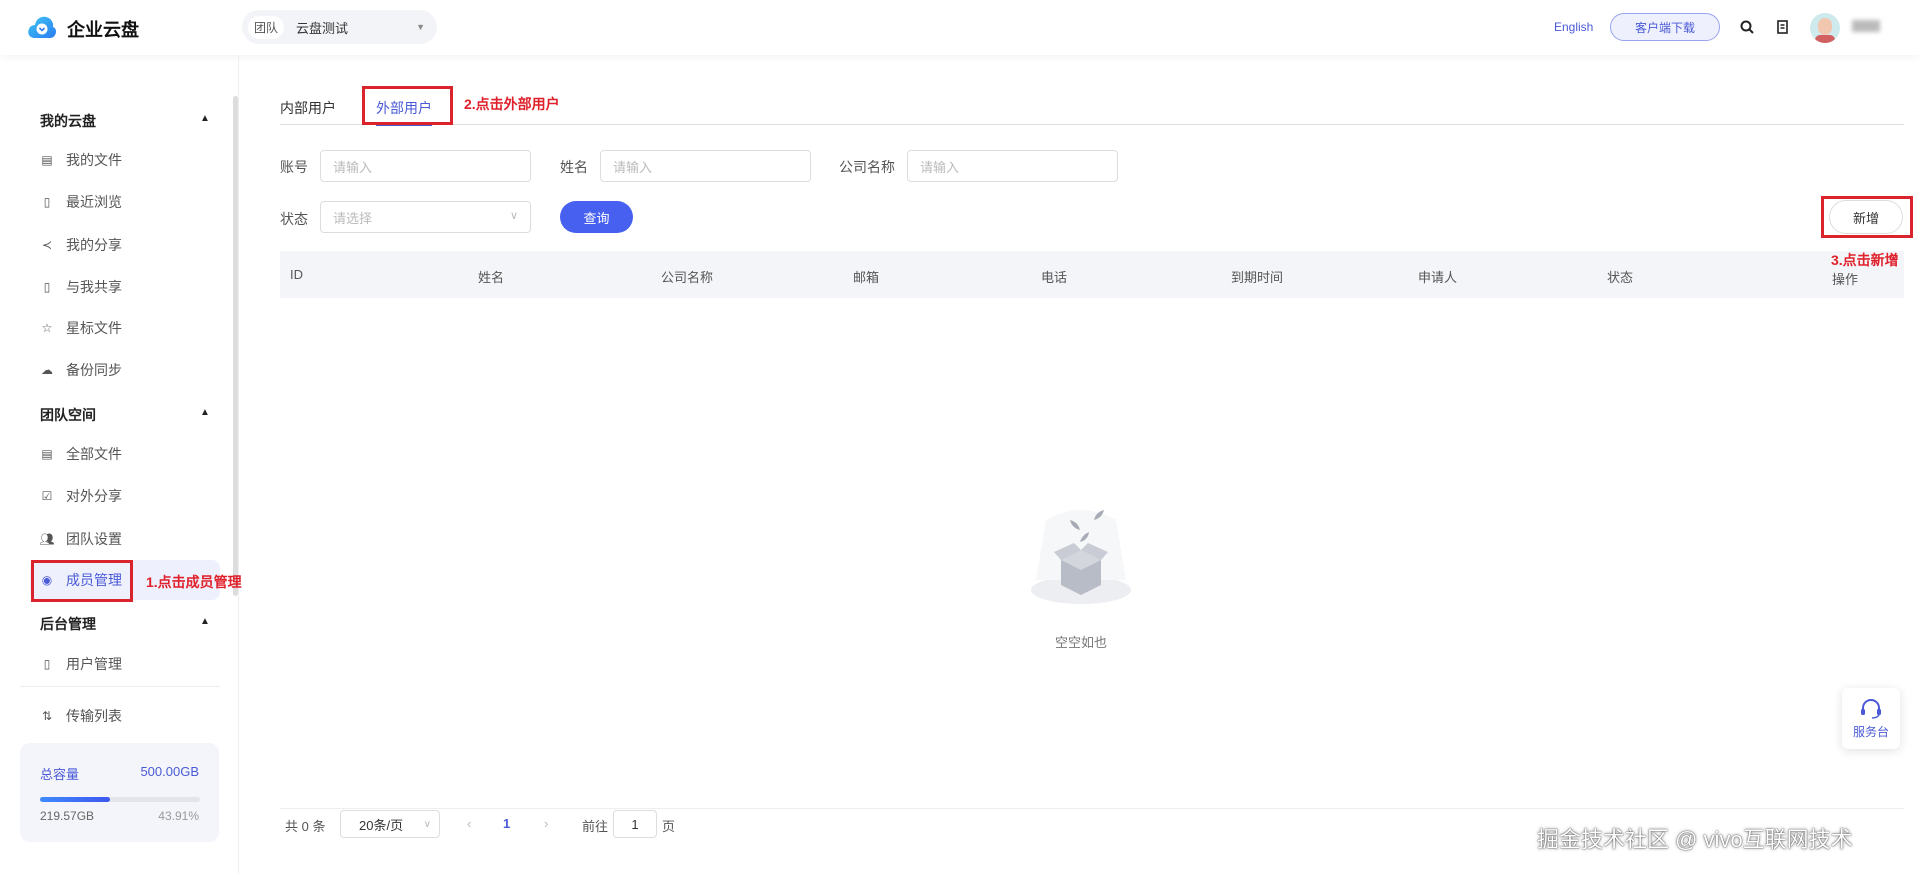  Describe the element at coordinates (1054, 277) in the screenshot. I see `column-phone: 电话` at that location.